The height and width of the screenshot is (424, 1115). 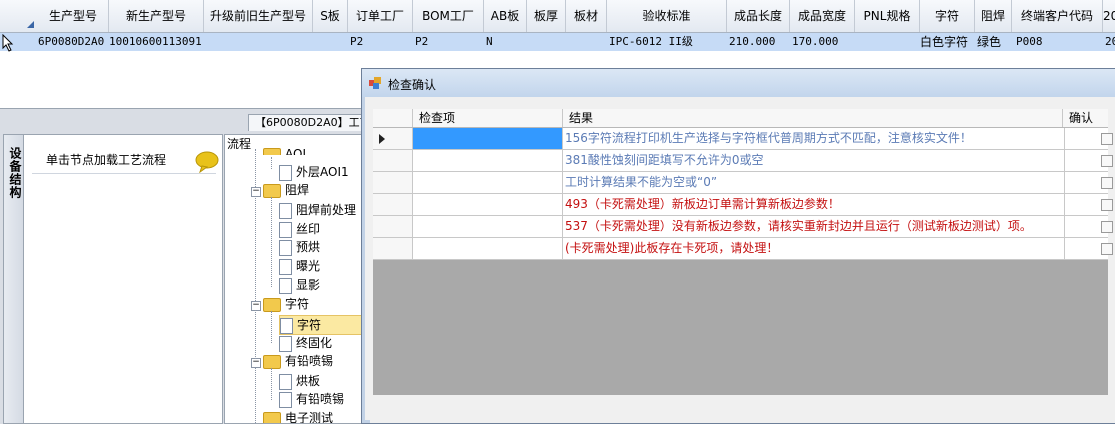 I want to click on result-cell: 493（卡死需处理）新板边订单需计算新板边参数！, so click(x=814, y=204).